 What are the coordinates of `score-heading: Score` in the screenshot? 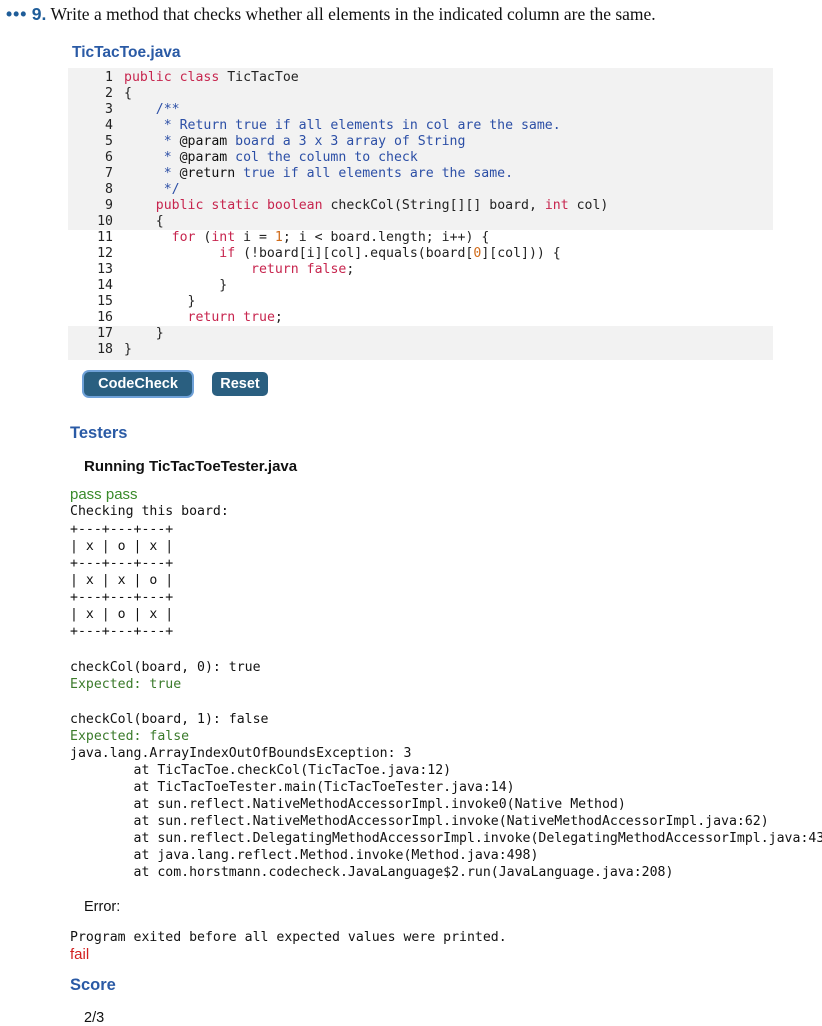 It's located at (93, 985).